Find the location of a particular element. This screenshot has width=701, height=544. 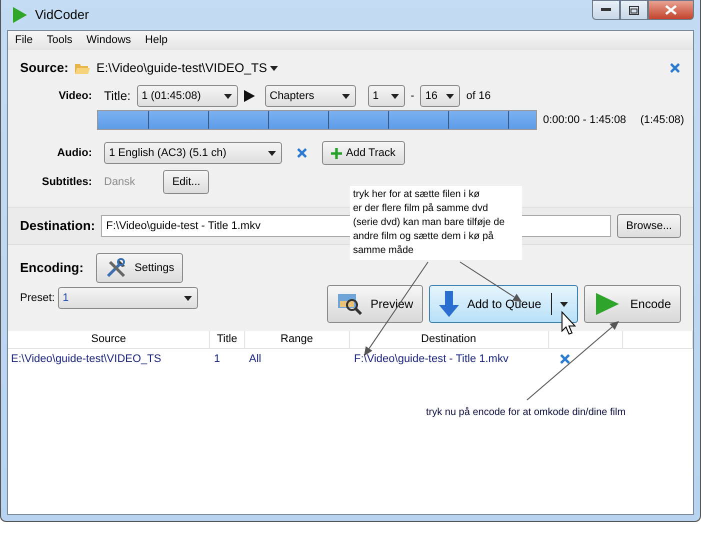

audio-label: Audio: is located at coordinates (74, 153).